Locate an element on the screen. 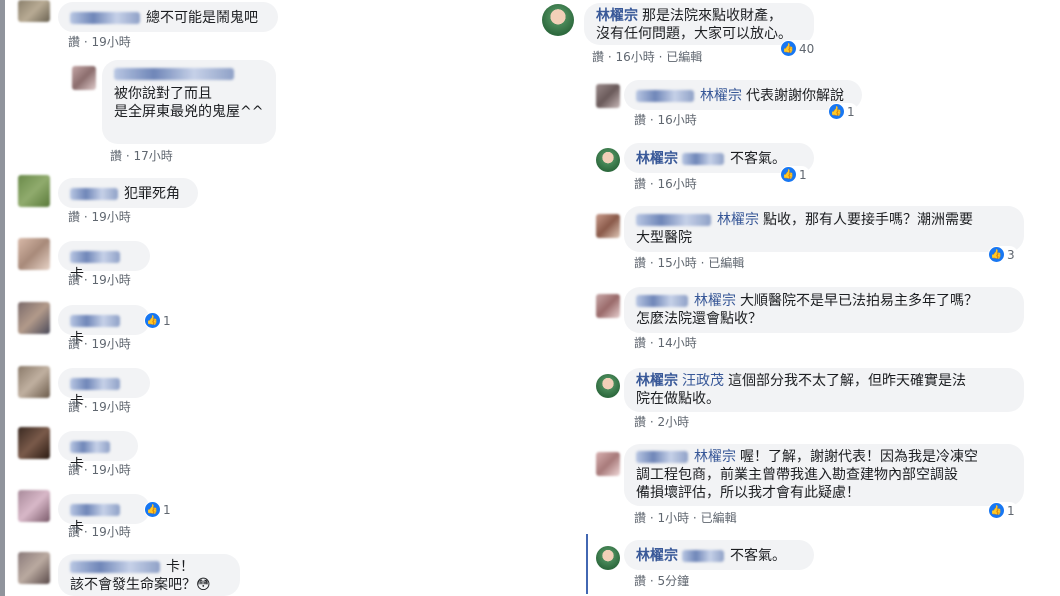 The image size is (1060, 596). comment-bubble: 林櫂宗 大順醫院不是早已法拍易主多年了嗎？ 怎麼法院還會點收？ is located at coordinates (824, 310).